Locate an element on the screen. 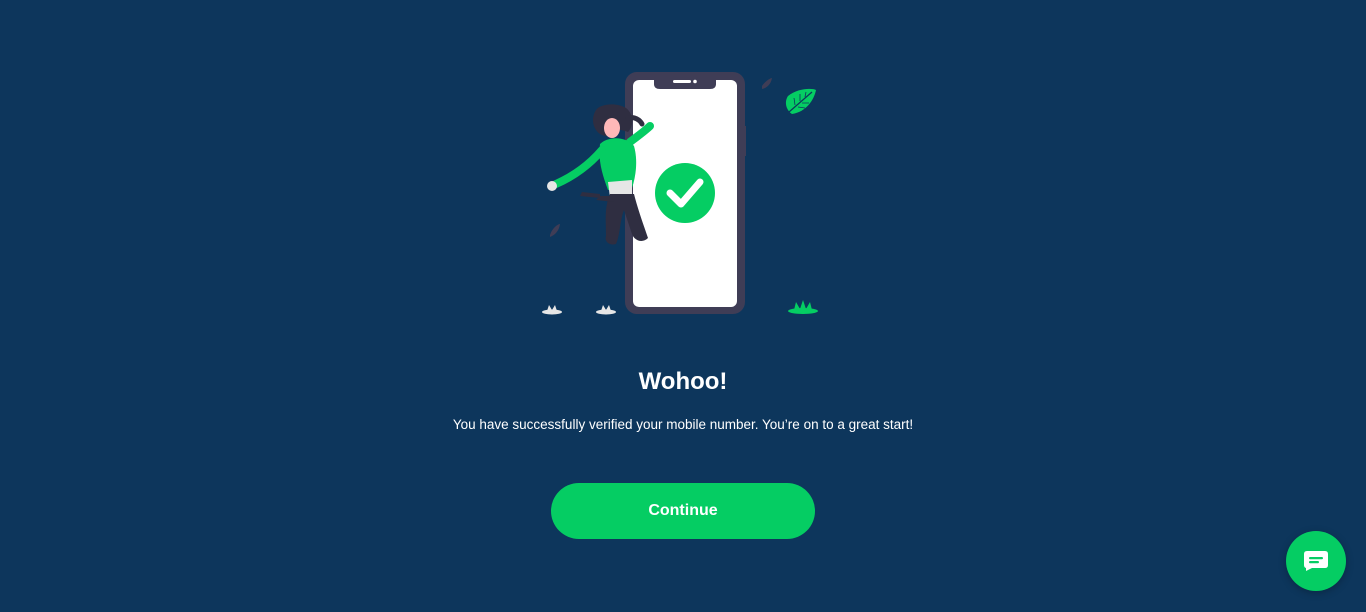  success-illustration is located at coordinates (680, 193).